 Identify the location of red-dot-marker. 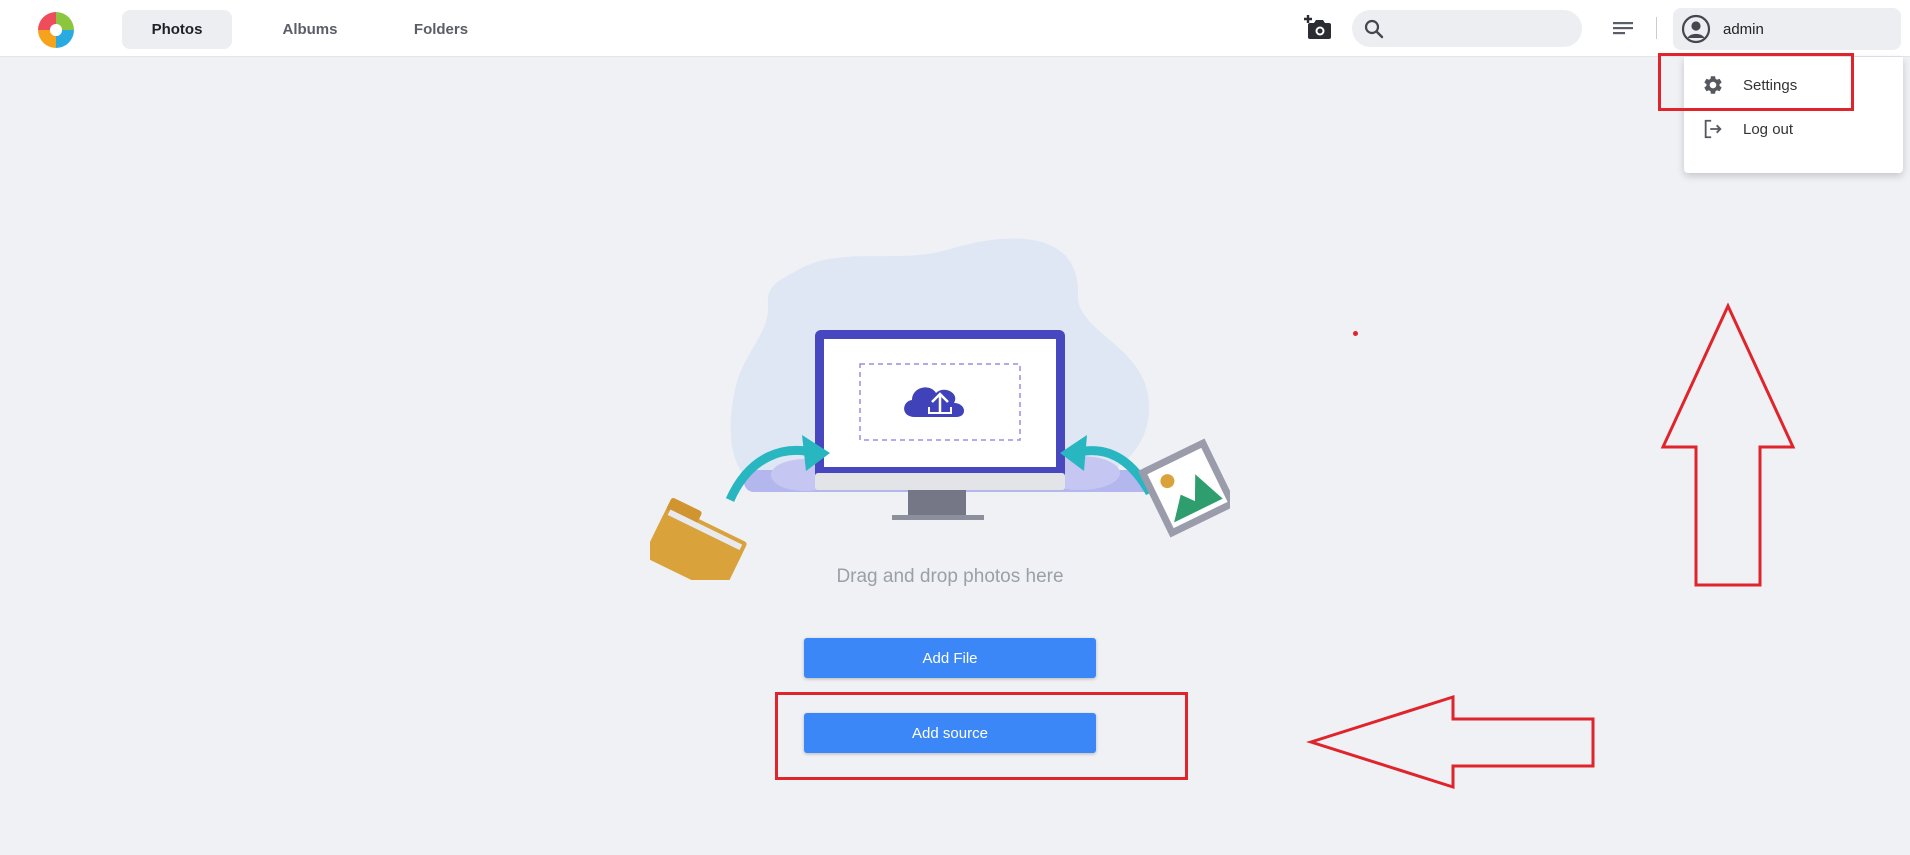
(1355, 333).